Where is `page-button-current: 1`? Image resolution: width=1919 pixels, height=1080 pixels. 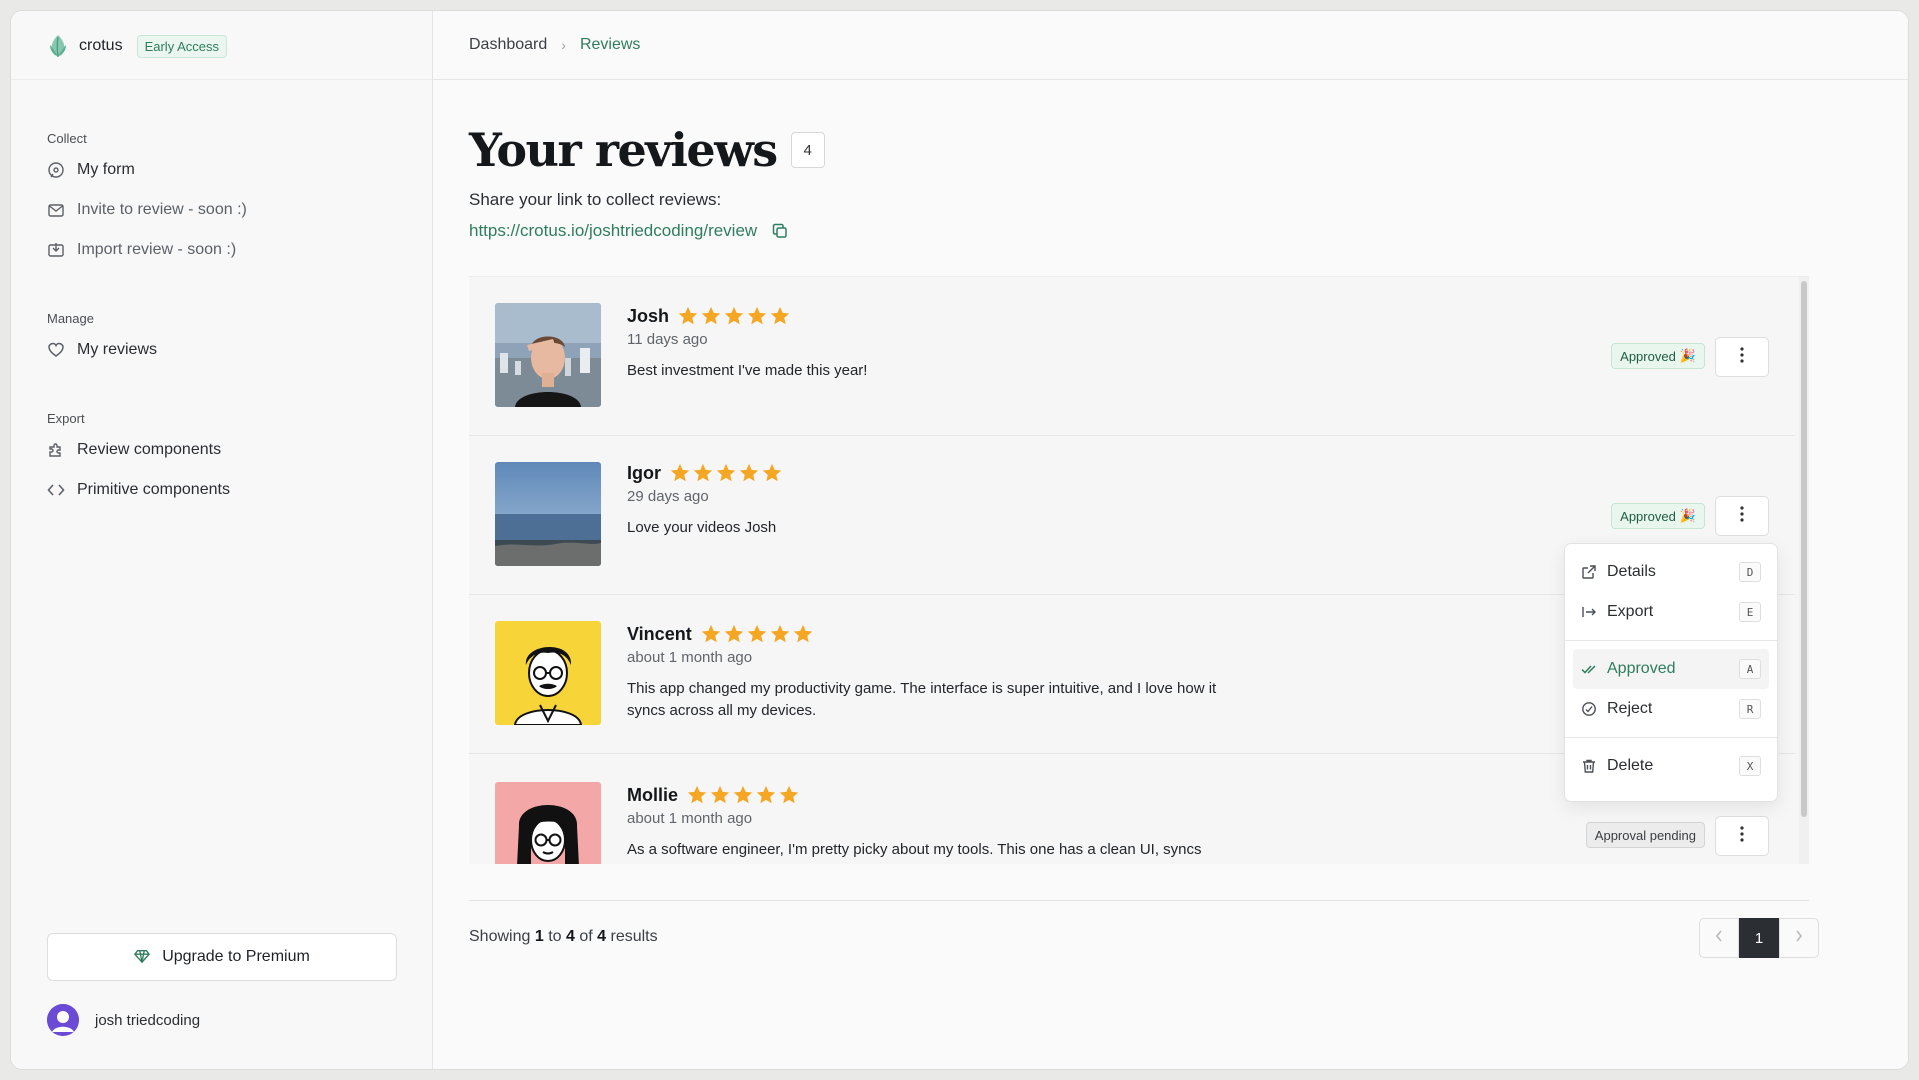
page-button-current: 1 is located at coordinates (1759, 938).